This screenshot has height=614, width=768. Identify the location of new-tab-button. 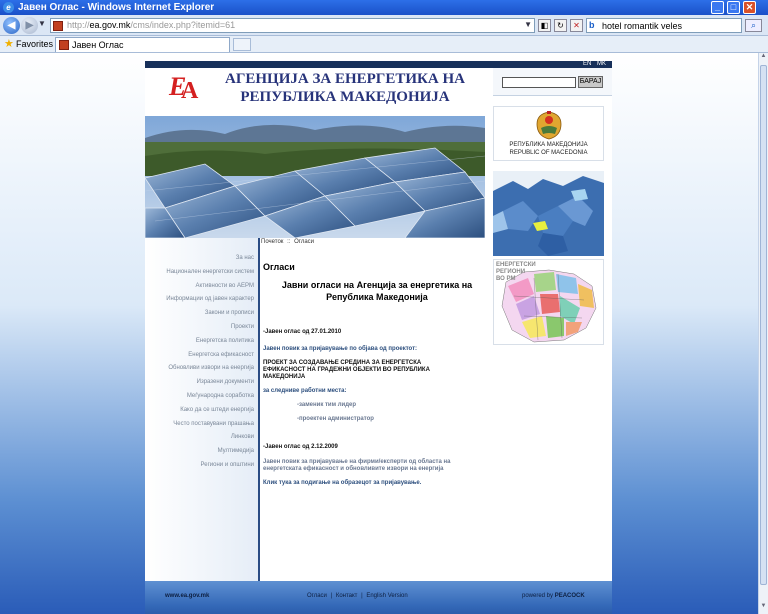
(242, 44).